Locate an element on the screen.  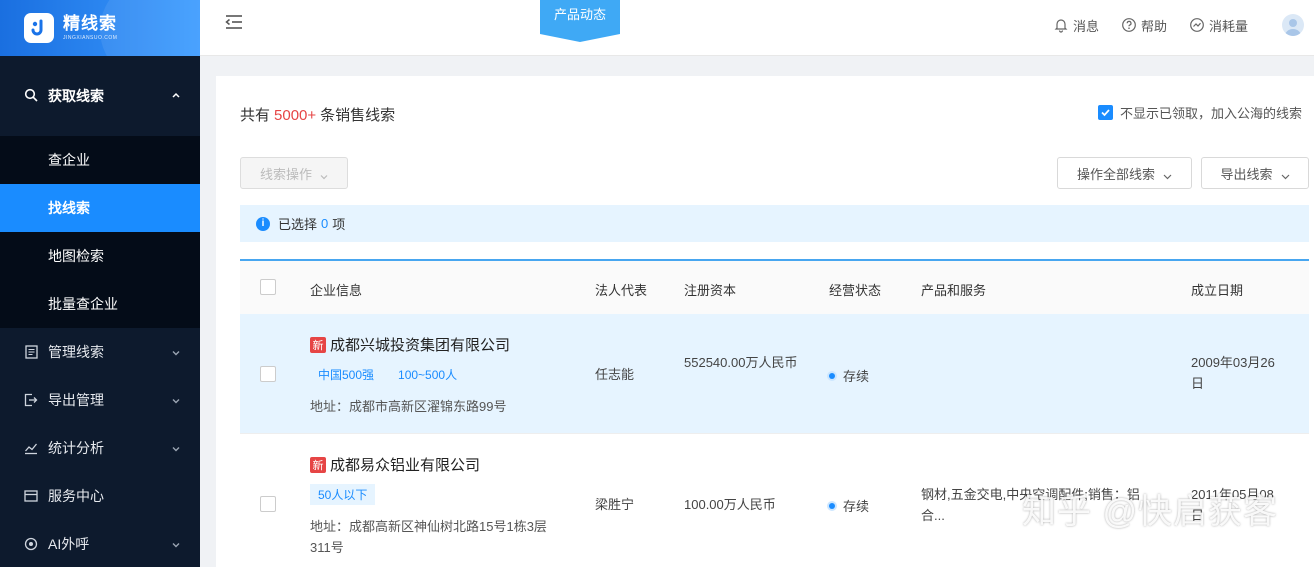
help-label: 帮助 is located at coordinates (1154, 25).